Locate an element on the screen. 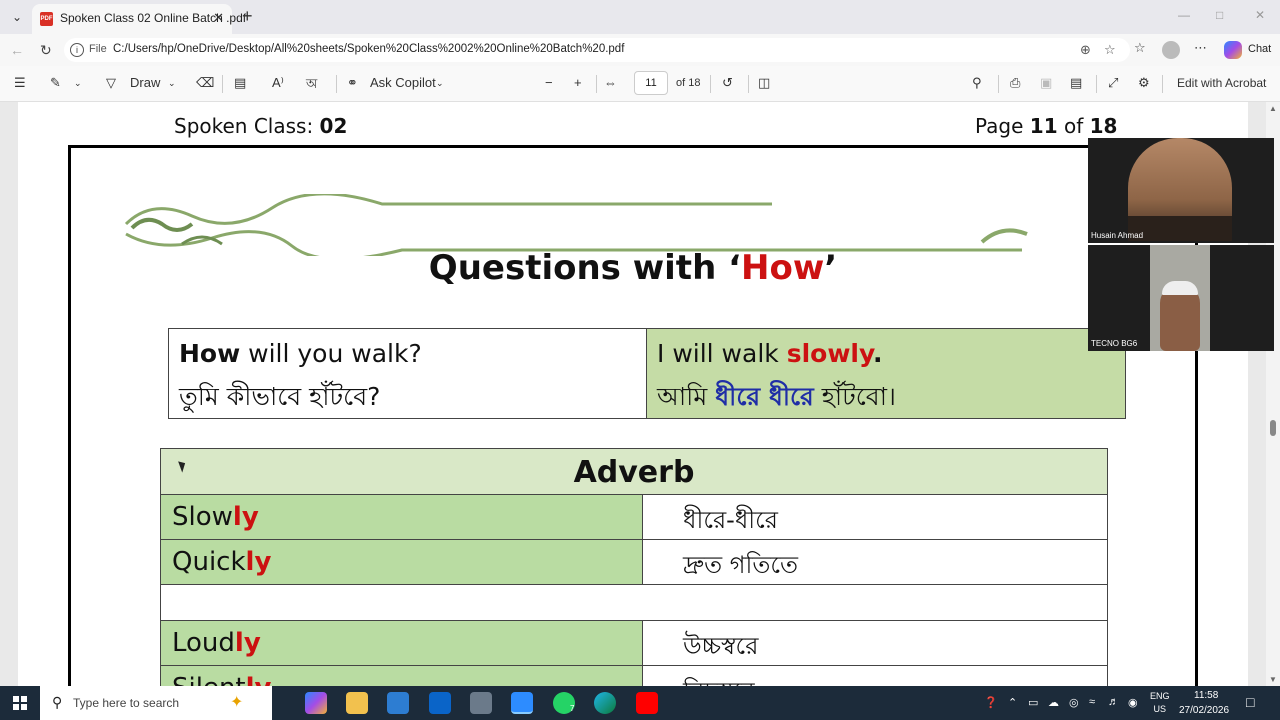 The height and width of the screenshot is (720, 1280). text-icon: ▤ is located at coordinates (240, 83).